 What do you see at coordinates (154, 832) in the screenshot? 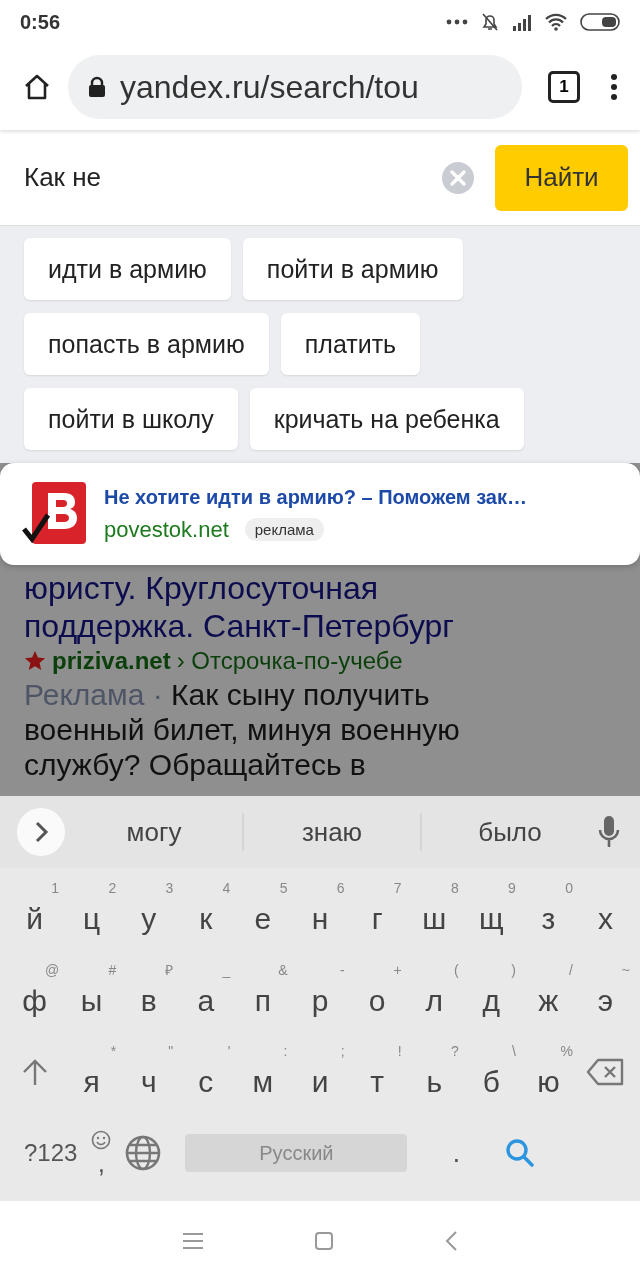
I see `prediction-word: могу` at bounding box center [154, 832].